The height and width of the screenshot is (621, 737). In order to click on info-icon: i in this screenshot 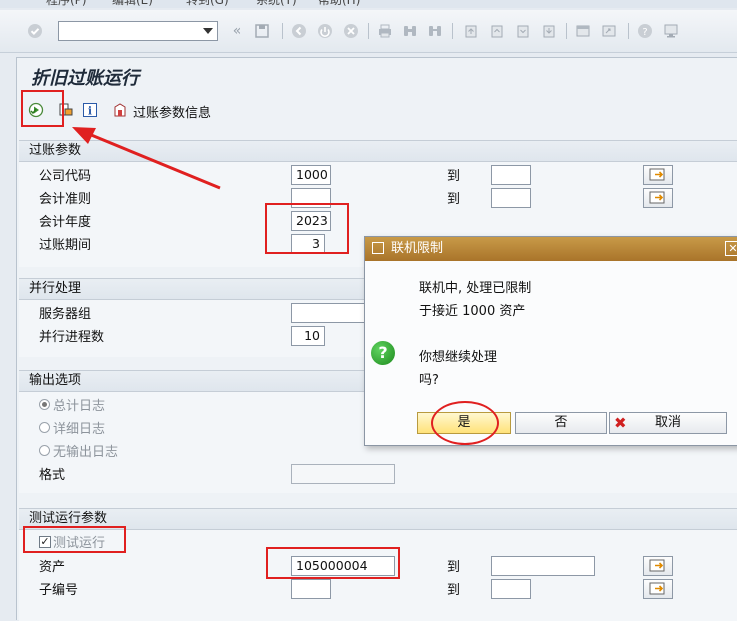, I will do `click(90, 110)`.